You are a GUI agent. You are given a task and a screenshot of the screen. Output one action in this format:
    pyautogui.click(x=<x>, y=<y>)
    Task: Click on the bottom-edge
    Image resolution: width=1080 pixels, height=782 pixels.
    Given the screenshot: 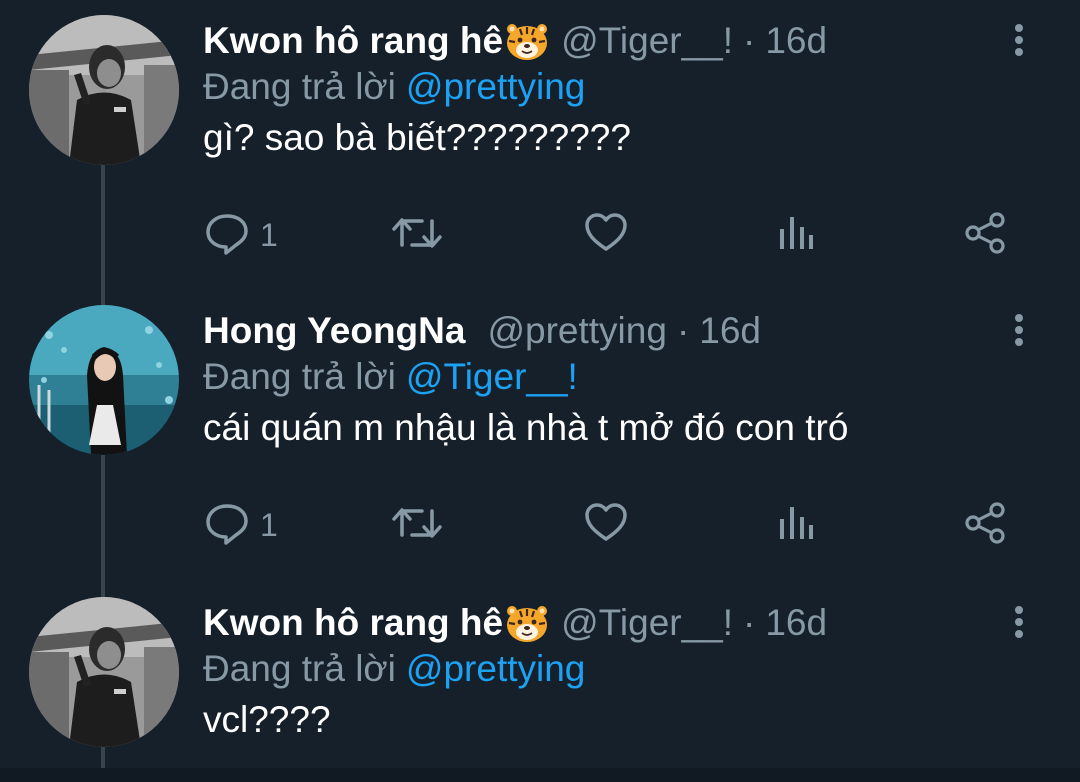 What is the action you would take?
    pyautogui.click(x=540, y=775)
    